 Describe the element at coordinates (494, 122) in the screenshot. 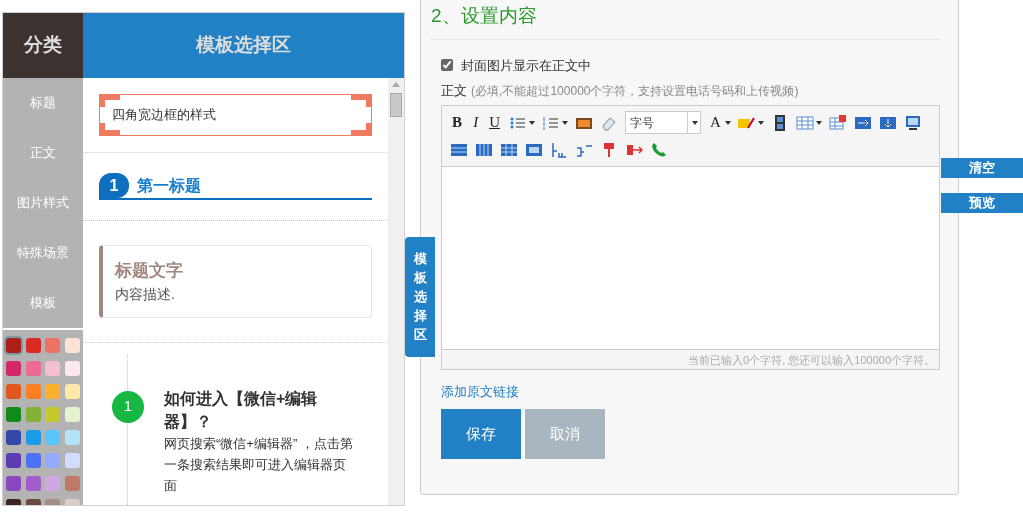

I see `toolbar-button: U` at that location.